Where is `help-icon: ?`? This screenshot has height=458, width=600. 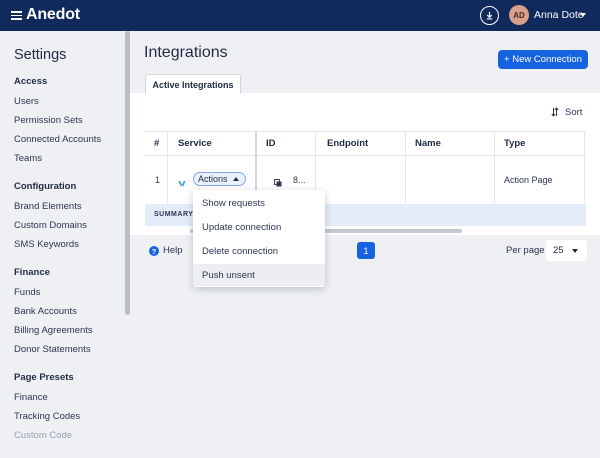 help-icon: ? is located at coordinates (154, 251).